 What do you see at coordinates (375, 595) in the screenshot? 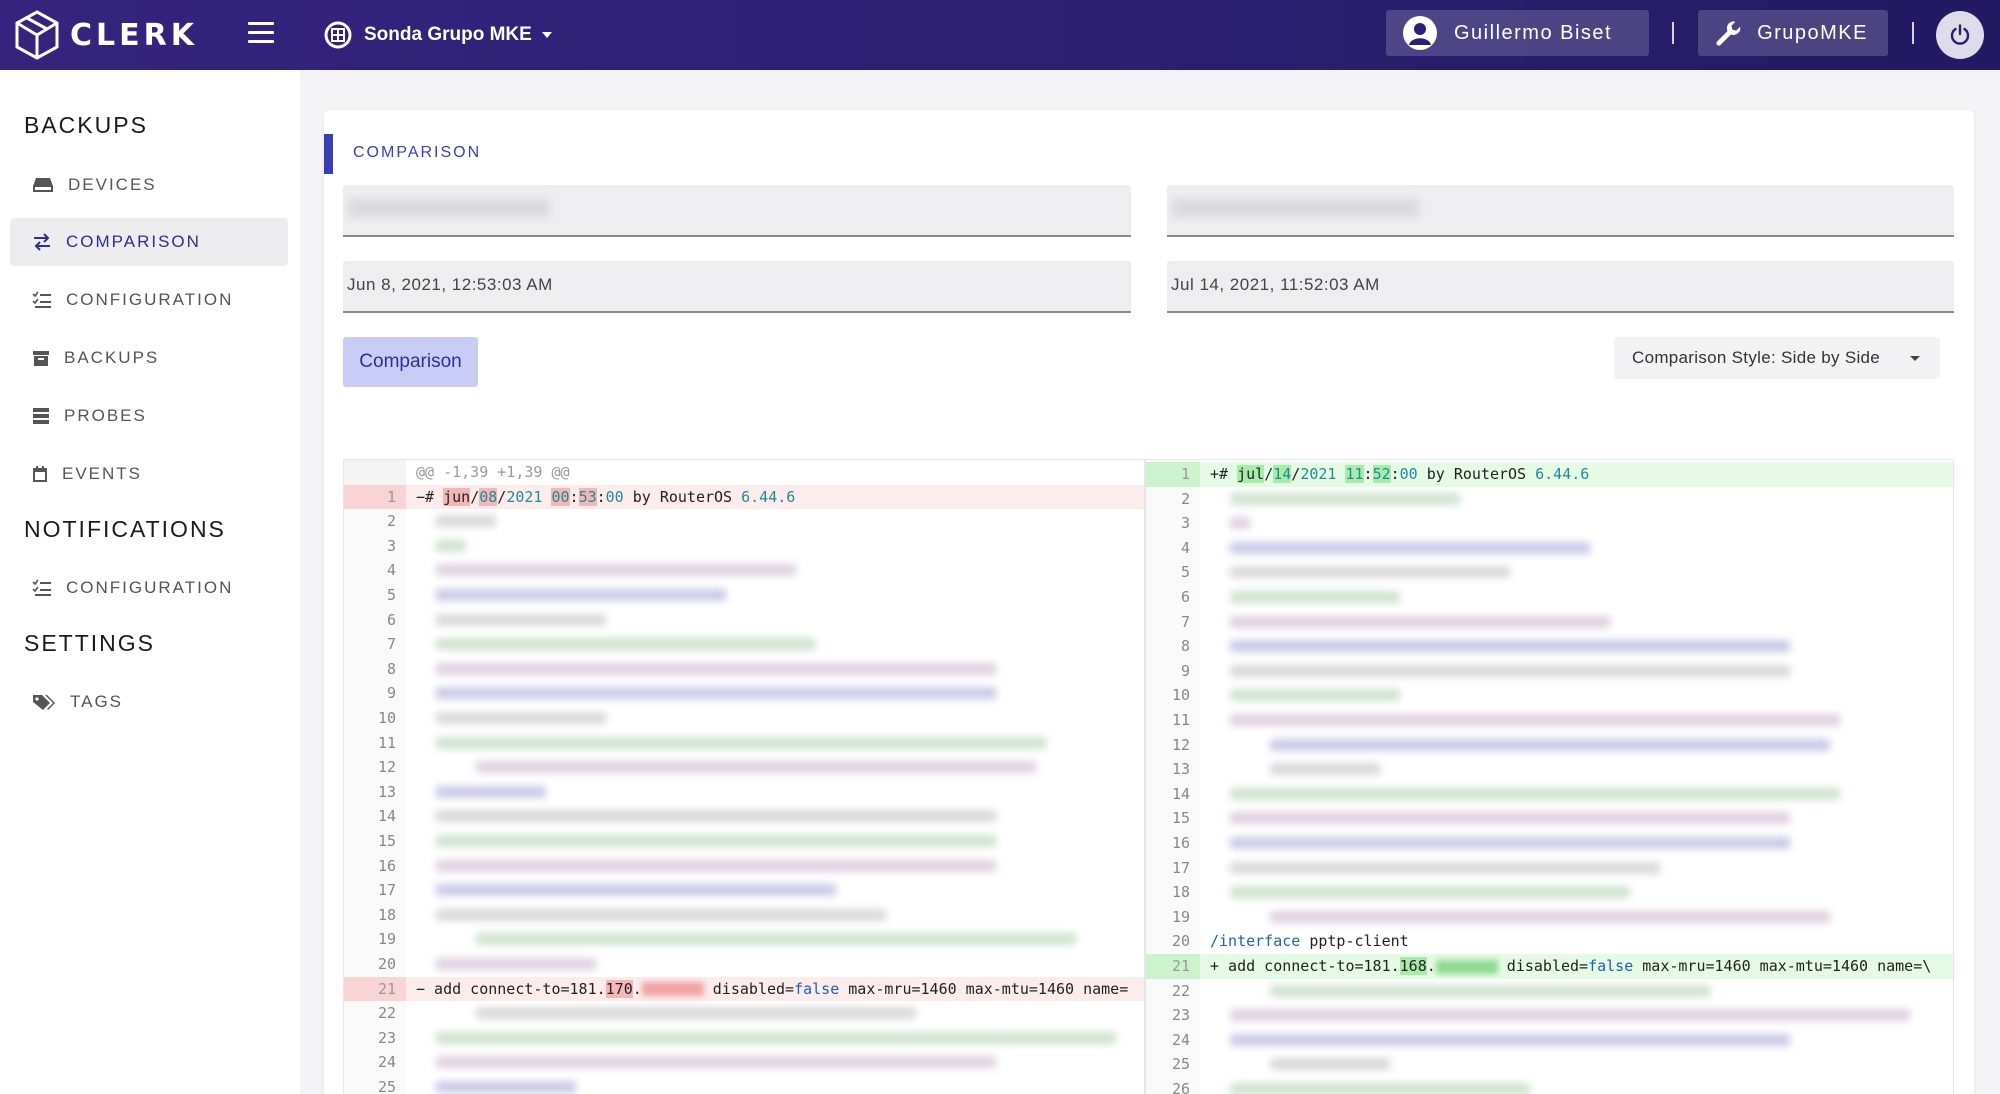
I see `line-number: 5` at bounding box center [375, 595].